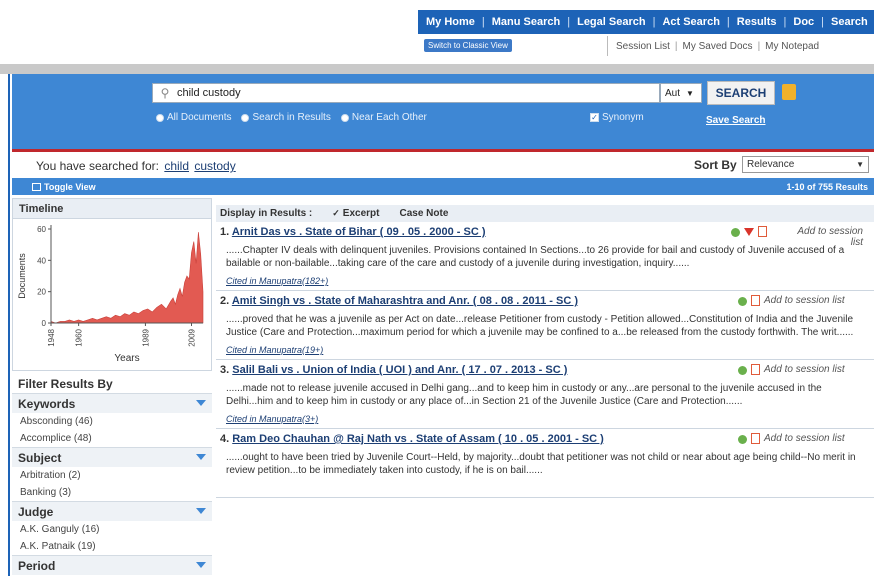 The height and width of the screenshot is (576, 874). Describe the element at coordinates (176, 166) in the screenshot. I see `searched-term-link: child` at that location.